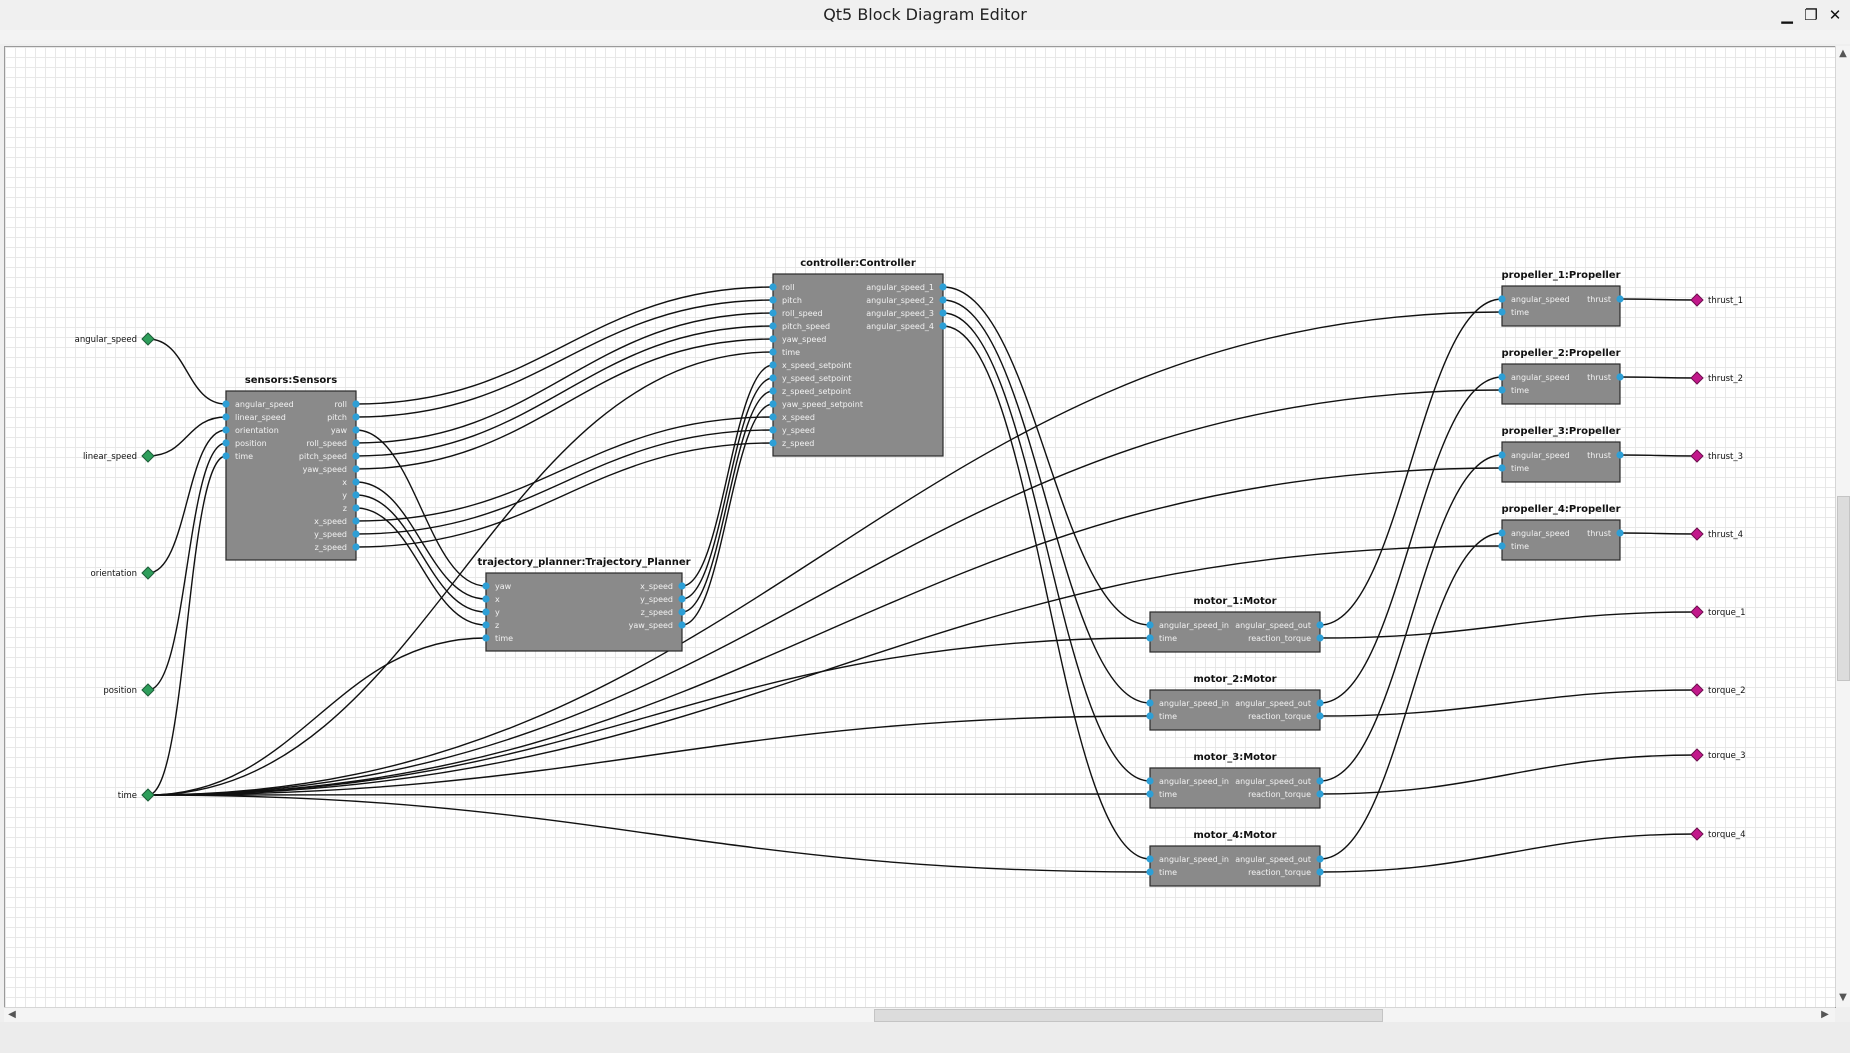 This screenshot has height=1053, width=1850. Describe the element at coordinates (1718, 612) in the screenshot. I see `output-terminal-torque-1: torque_1` at that location.